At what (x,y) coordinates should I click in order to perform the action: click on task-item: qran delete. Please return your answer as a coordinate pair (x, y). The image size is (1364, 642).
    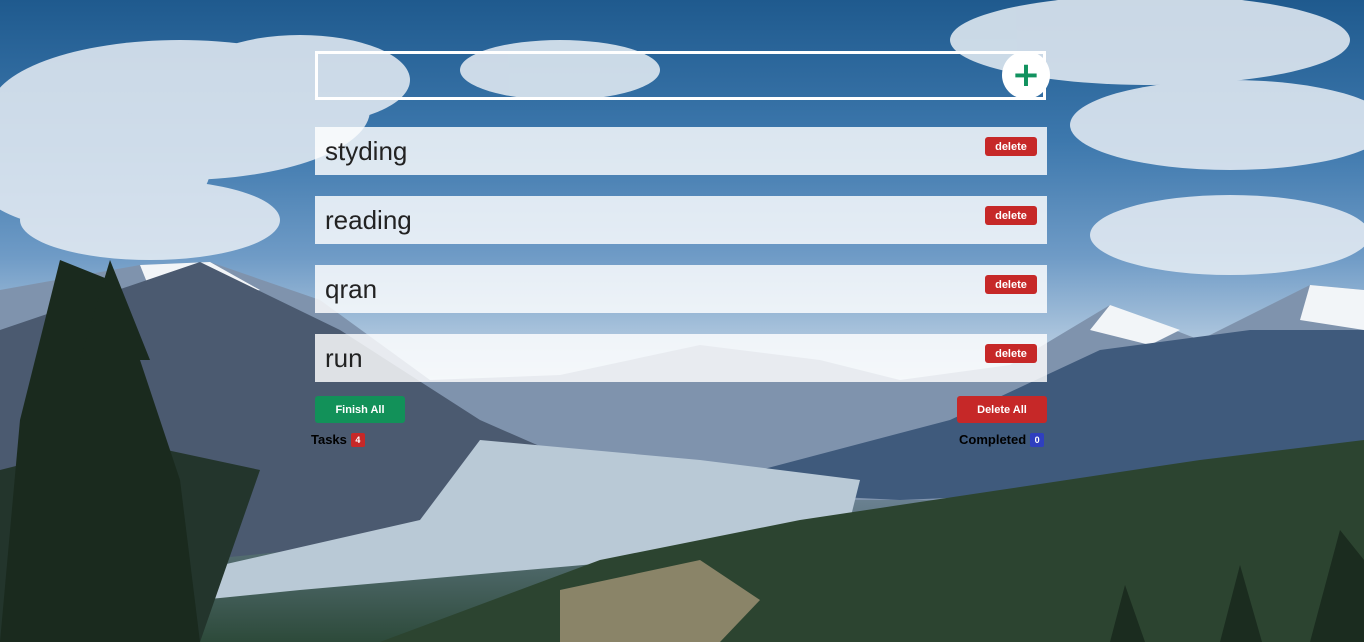
    Looking at the image, I should click on (681, 289).